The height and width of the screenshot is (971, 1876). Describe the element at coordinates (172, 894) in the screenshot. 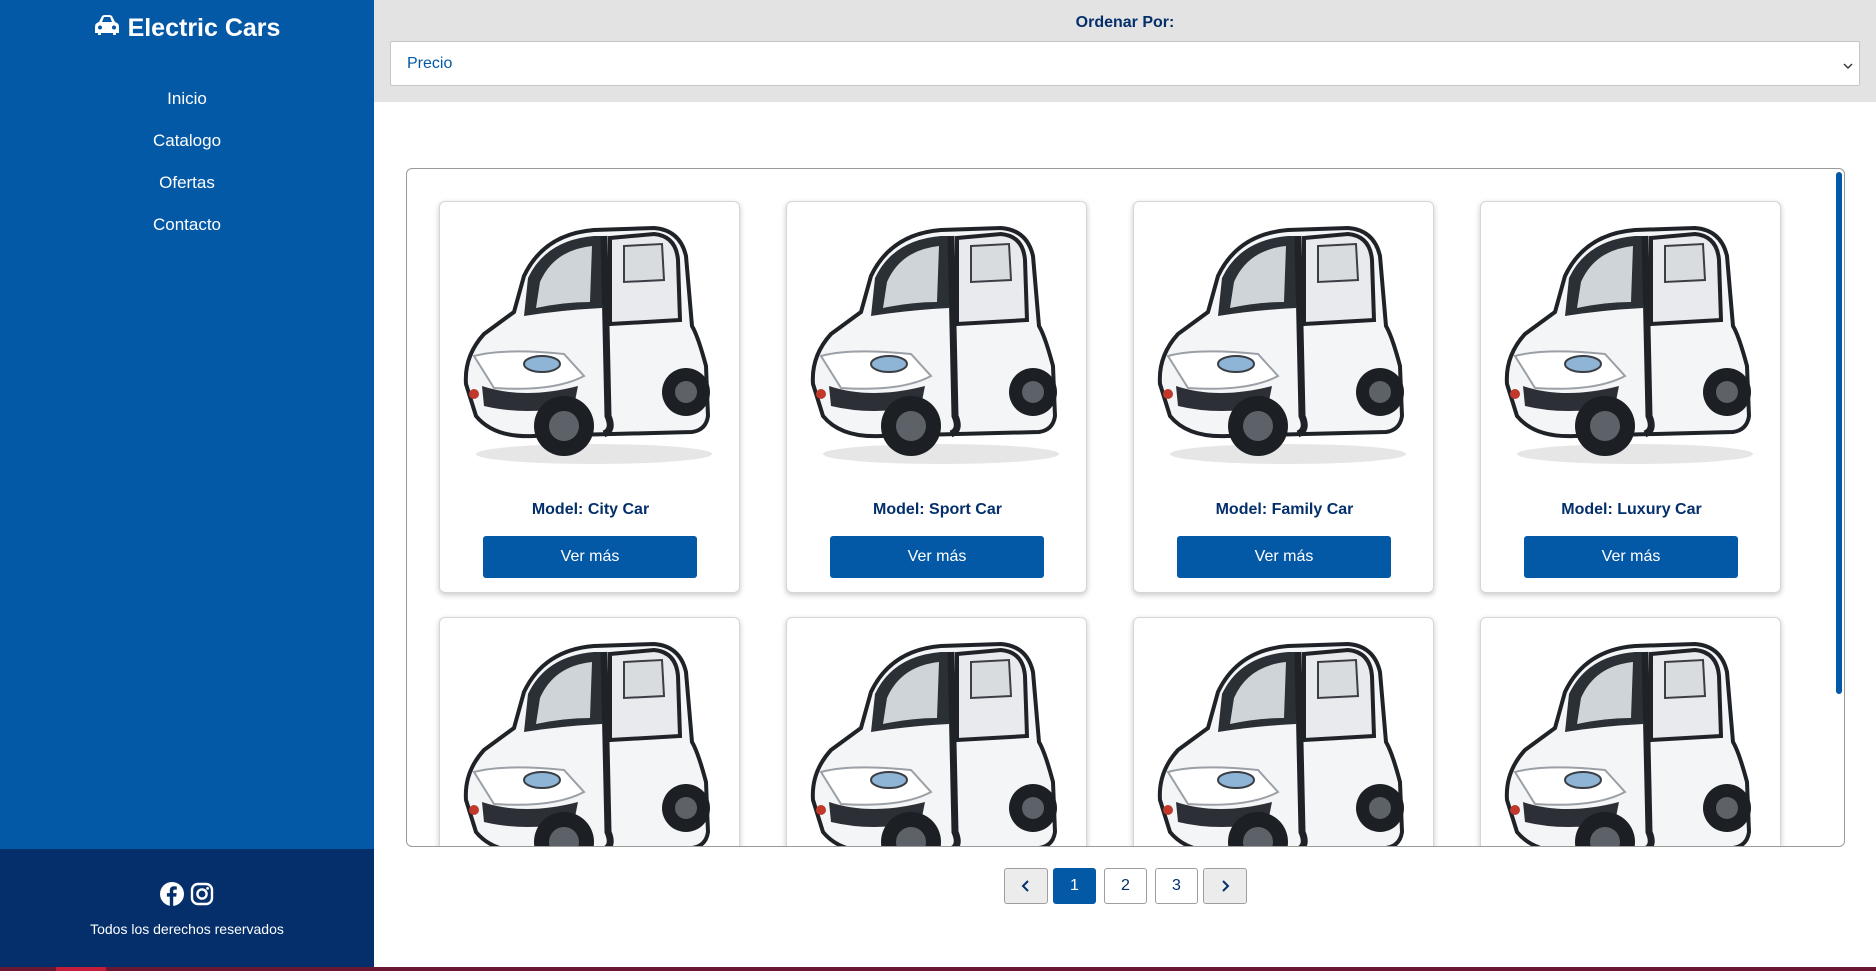

I see `facebook-icon` at that location.